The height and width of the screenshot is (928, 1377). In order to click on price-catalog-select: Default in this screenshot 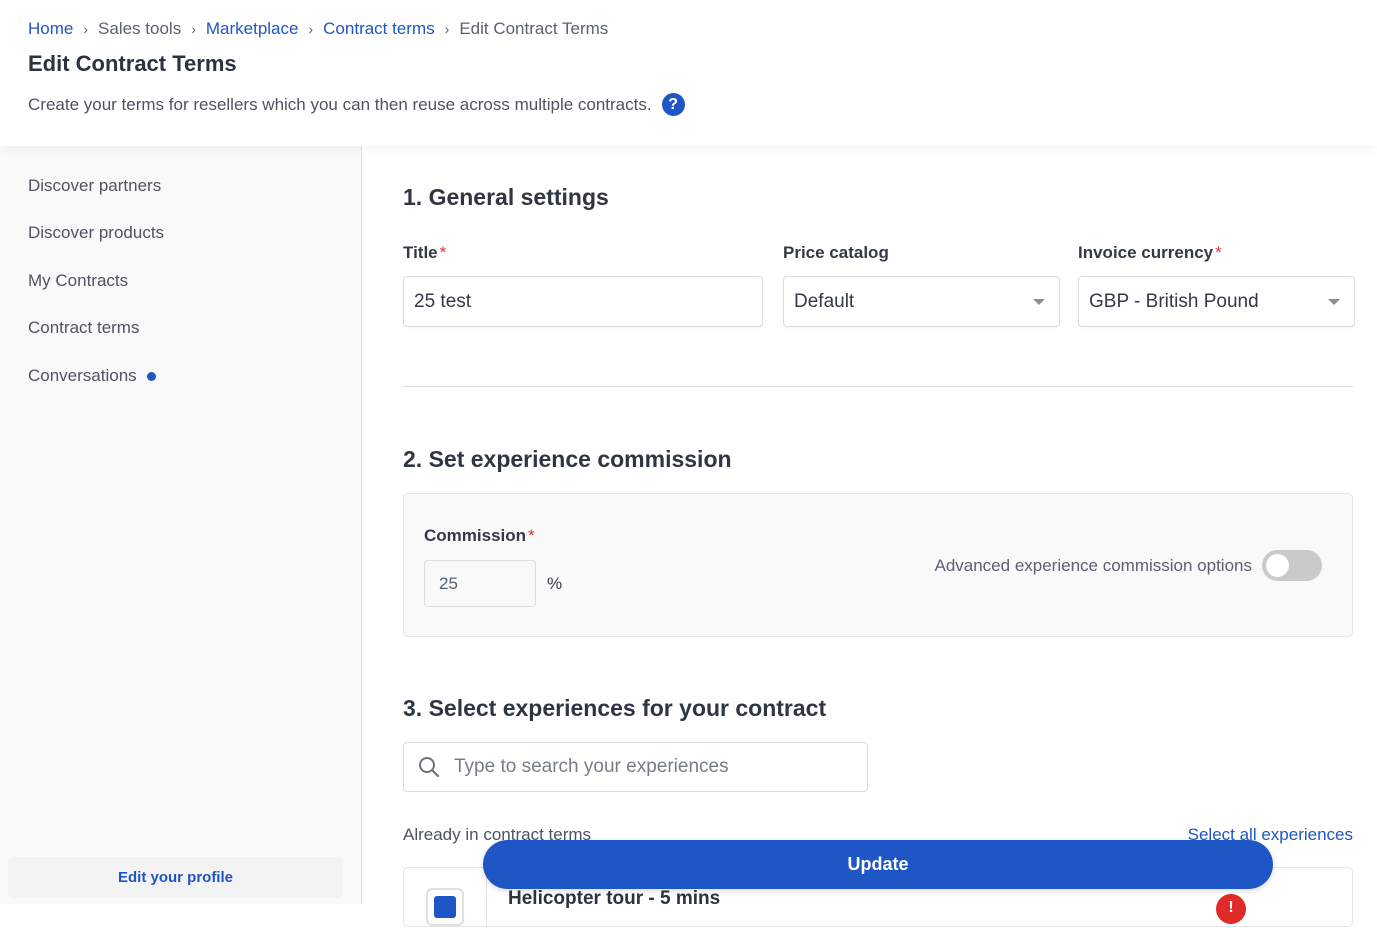, I will do `click(921, 301)`.